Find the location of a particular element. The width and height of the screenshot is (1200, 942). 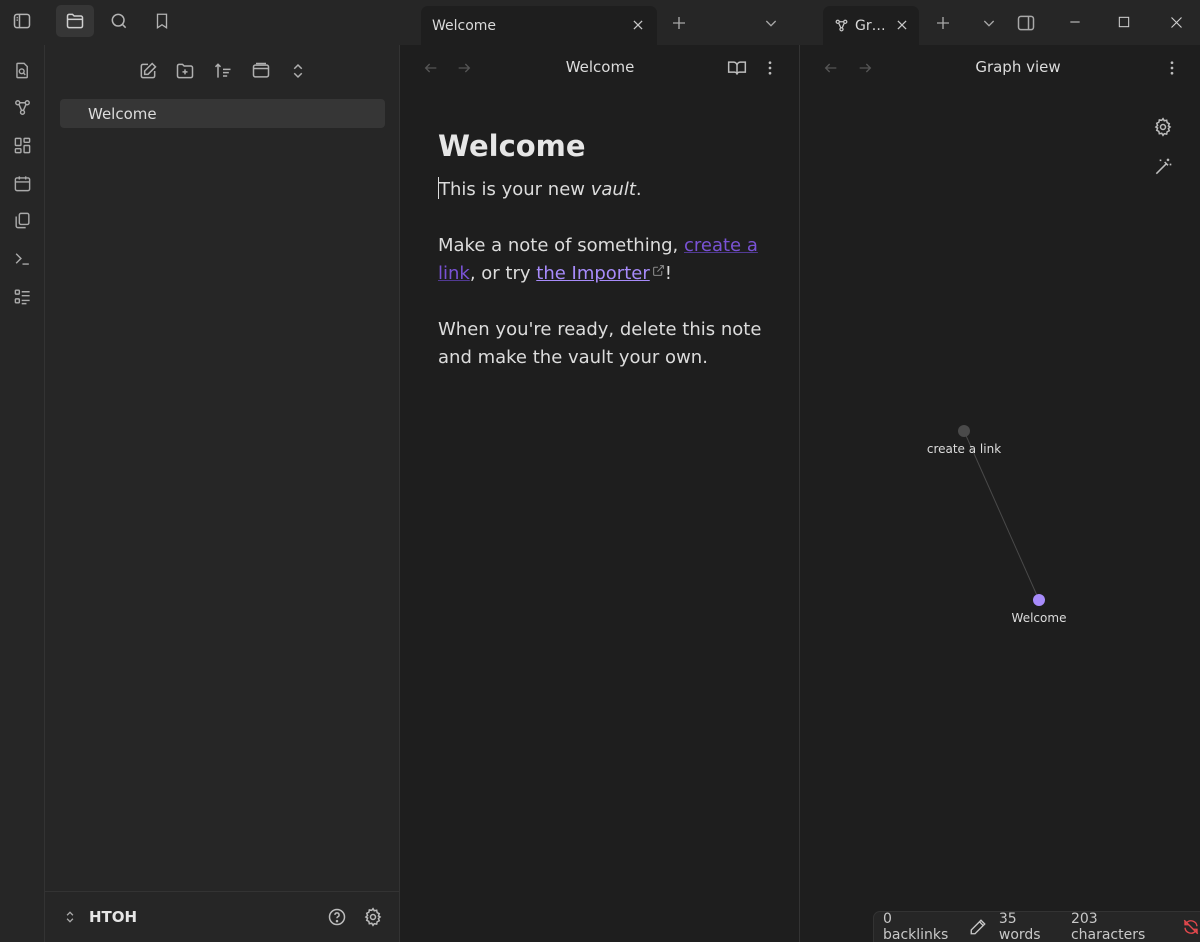

new-folder-icon is located at coordinates (185, 71).